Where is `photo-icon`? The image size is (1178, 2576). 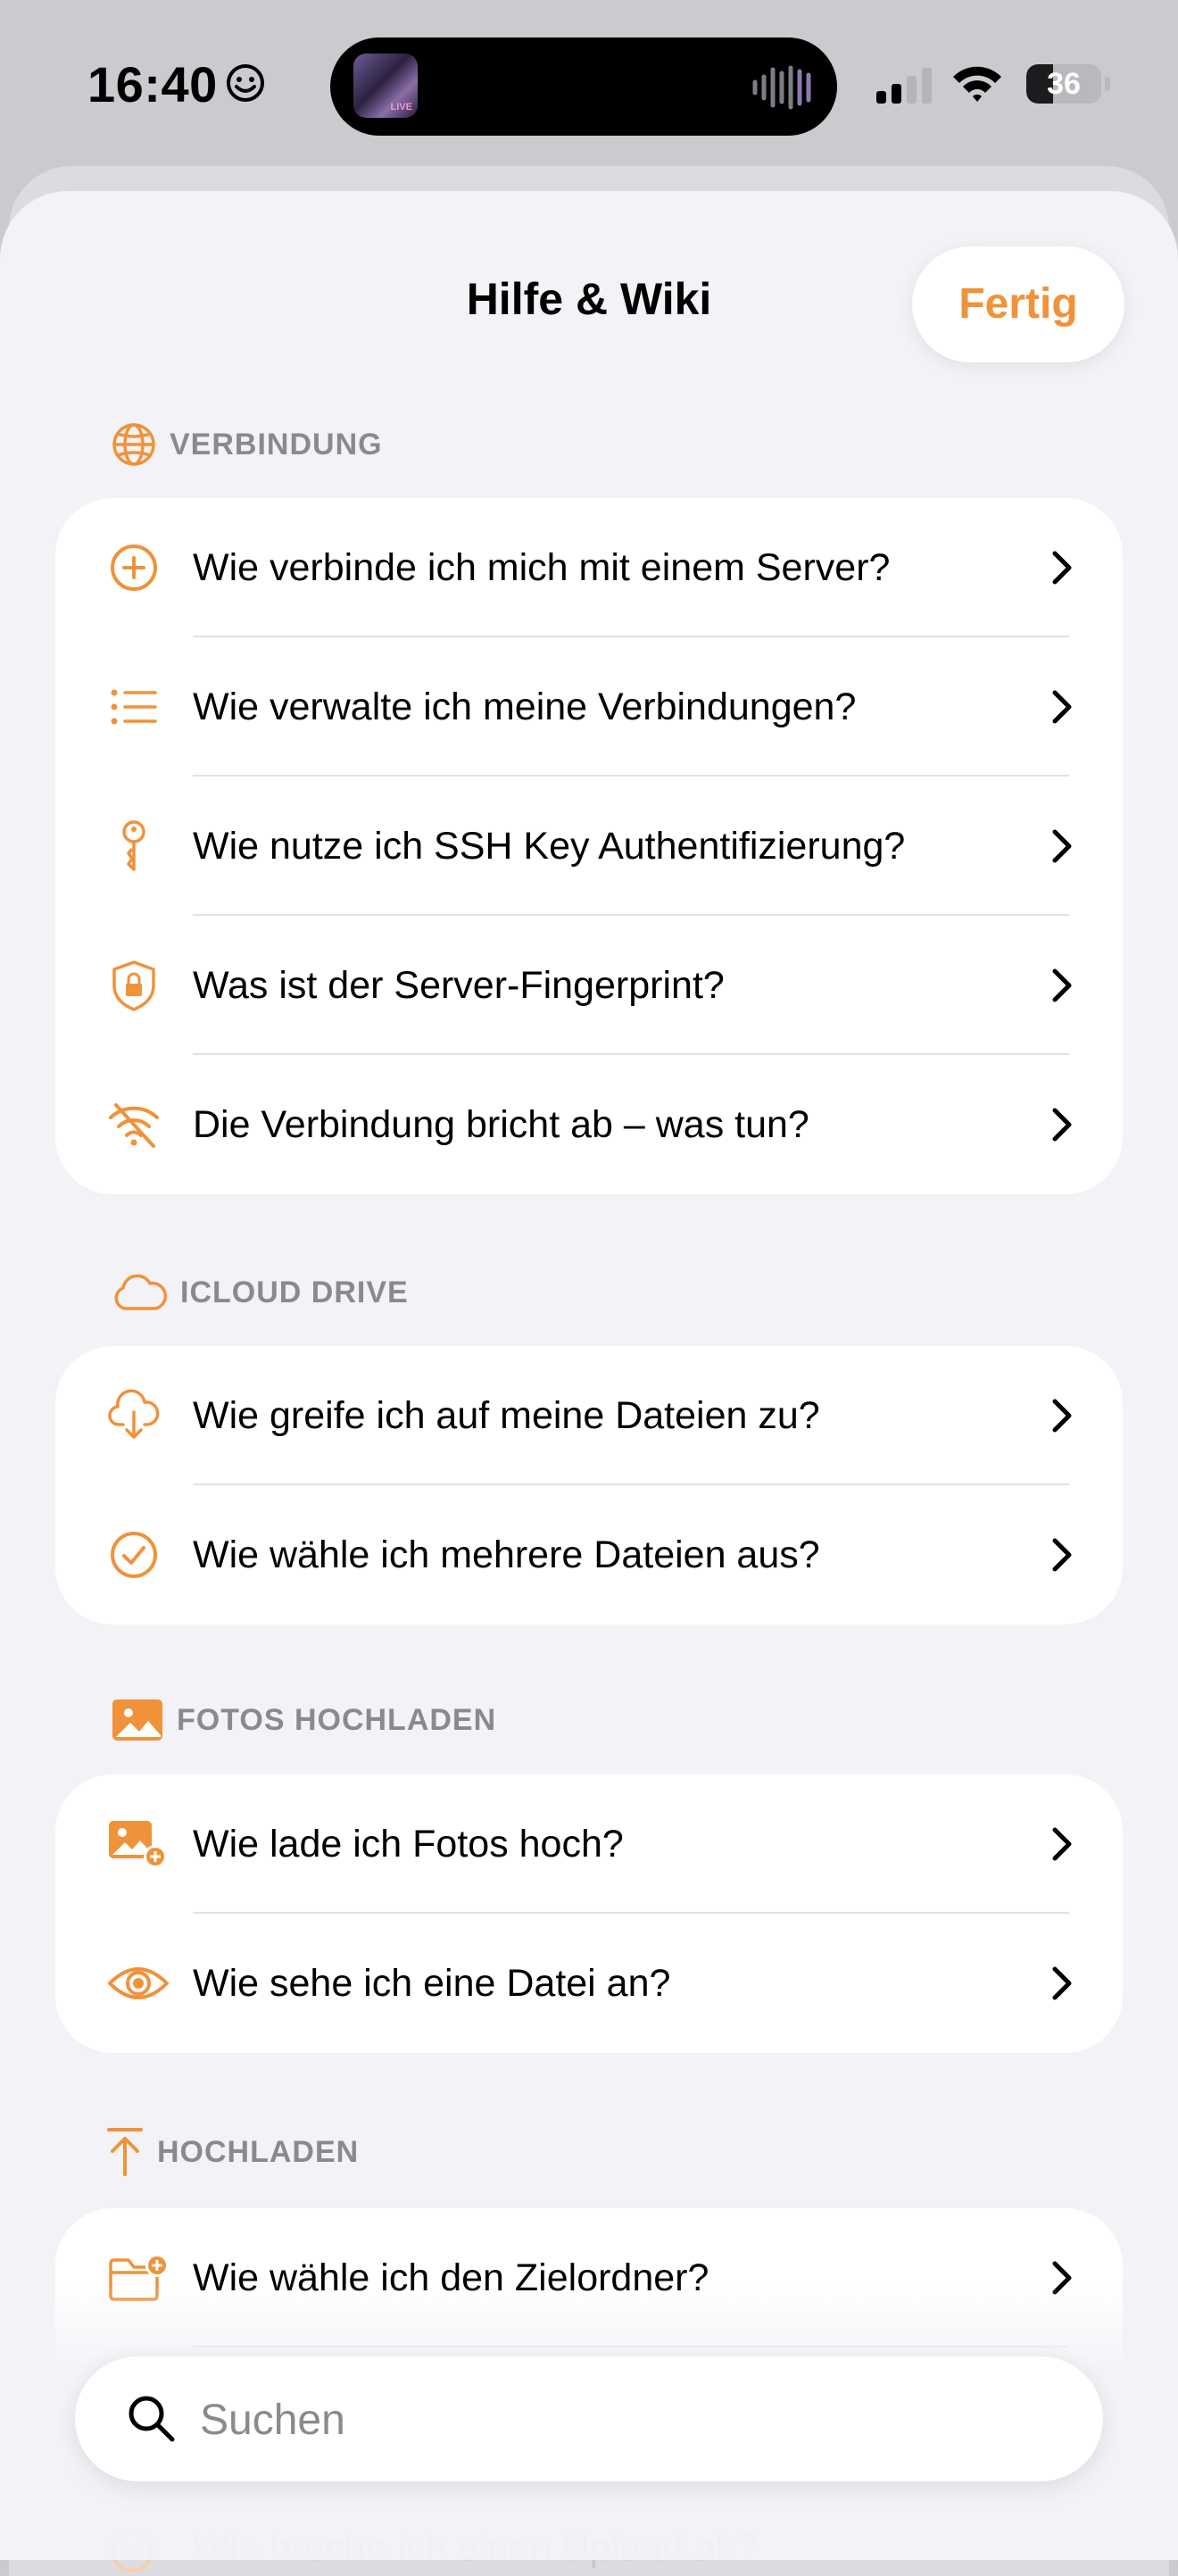
photo-icon is located at coordinates (137, 1720).